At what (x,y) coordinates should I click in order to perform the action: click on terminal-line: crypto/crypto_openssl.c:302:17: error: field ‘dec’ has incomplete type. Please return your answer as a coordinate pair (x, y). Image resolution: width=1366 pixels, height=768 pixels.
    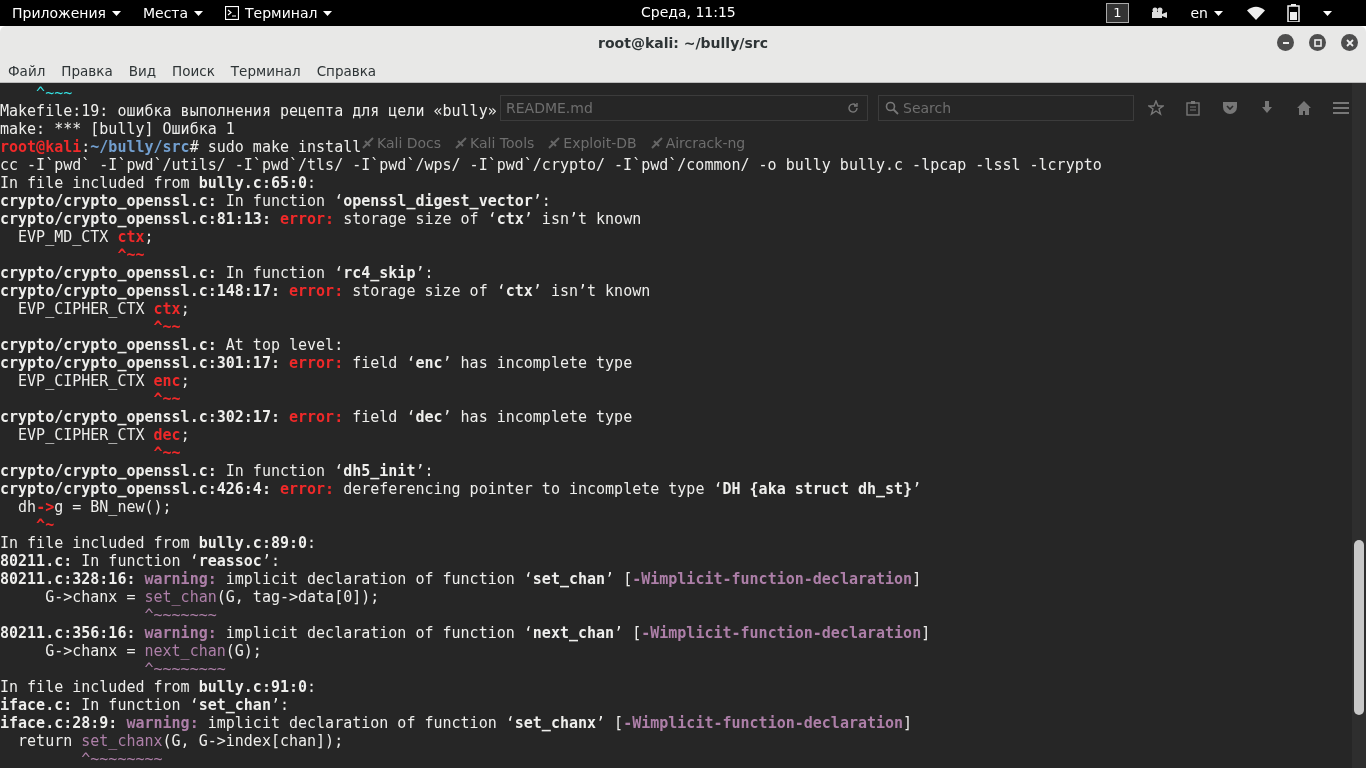
    Looking at the image, I should click on (316, 417).